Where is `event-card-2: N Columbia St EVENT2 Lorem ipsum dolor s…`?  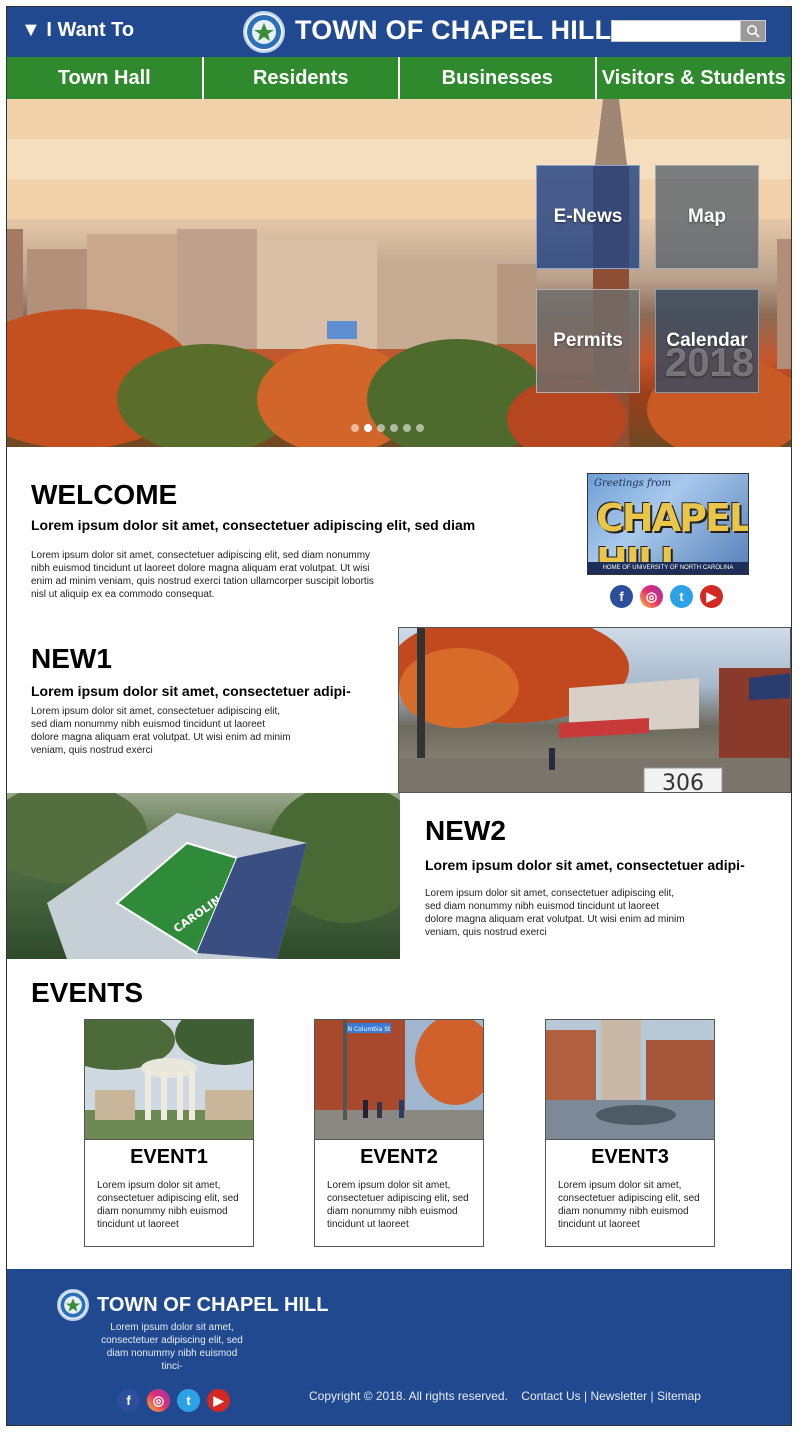
event-card-2: N Columbia St EVENT2 Lorem ipsum dolor s… is located at coordinates (399, 1133).